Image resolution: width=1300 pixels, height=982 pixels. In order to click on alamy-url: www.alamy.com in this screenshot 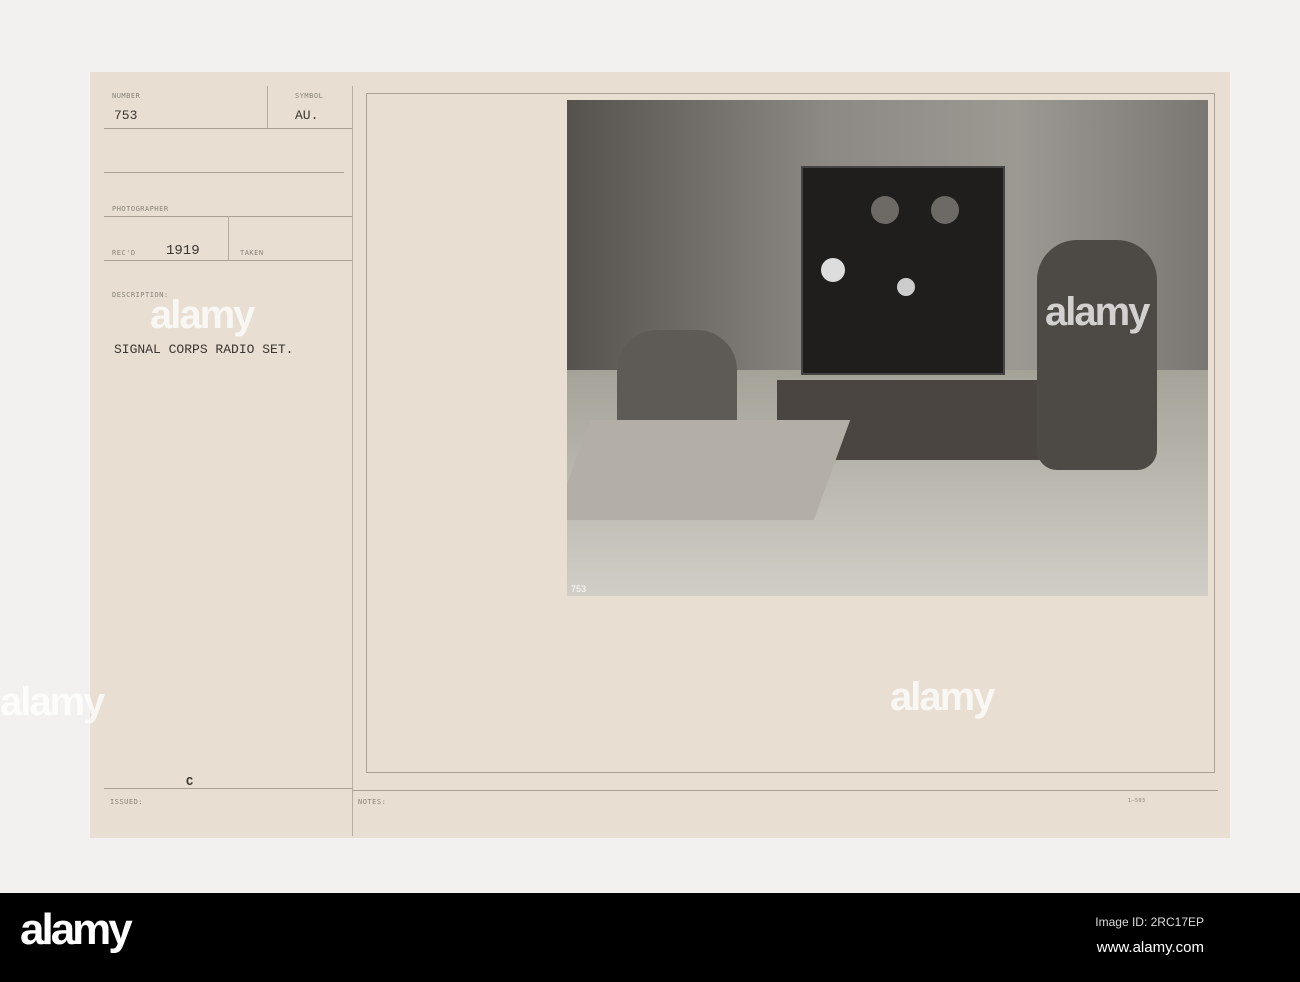, I will do `click(1150, 947)`.